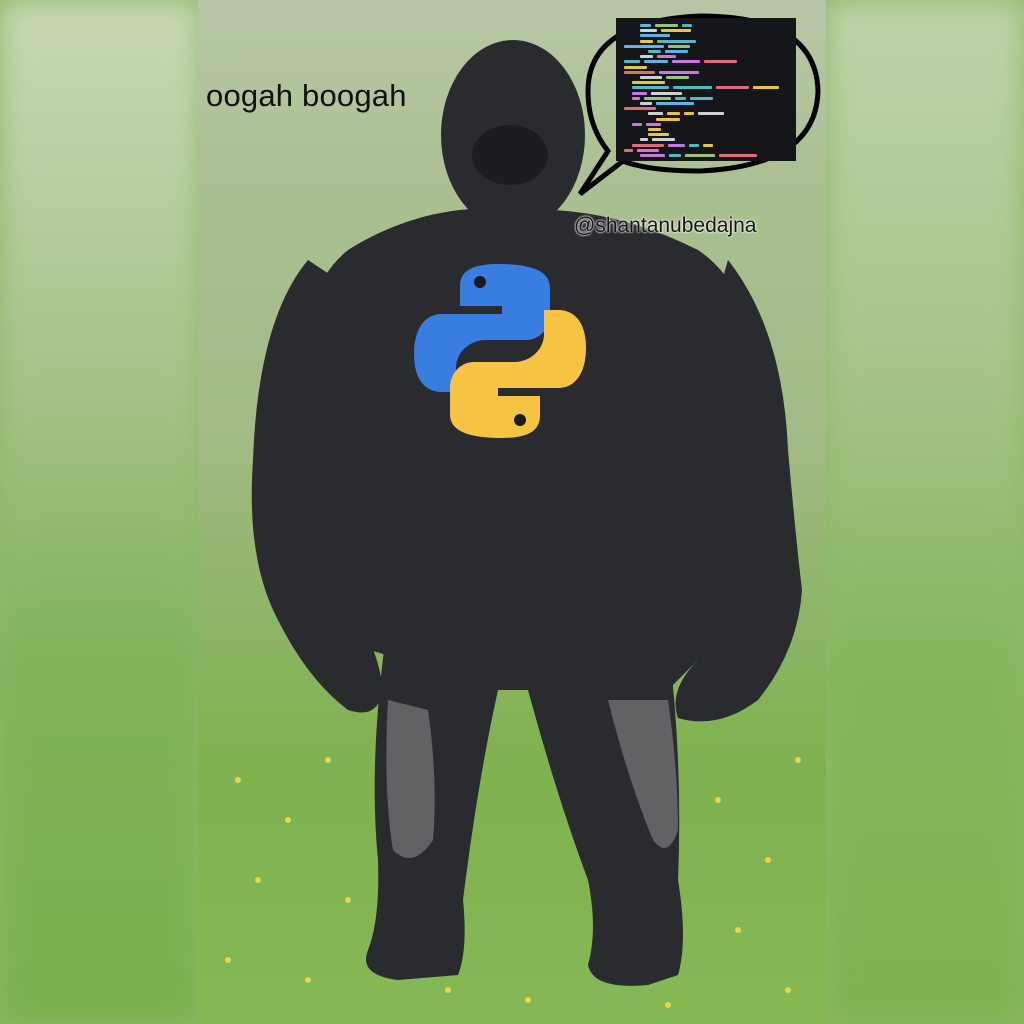 This screenshot has height=1024, width=1024. What do you see at coordinates (306, 95) in the screenshot?
I see `meme-caption: oogah boogah` at bounding box center [306, 95].